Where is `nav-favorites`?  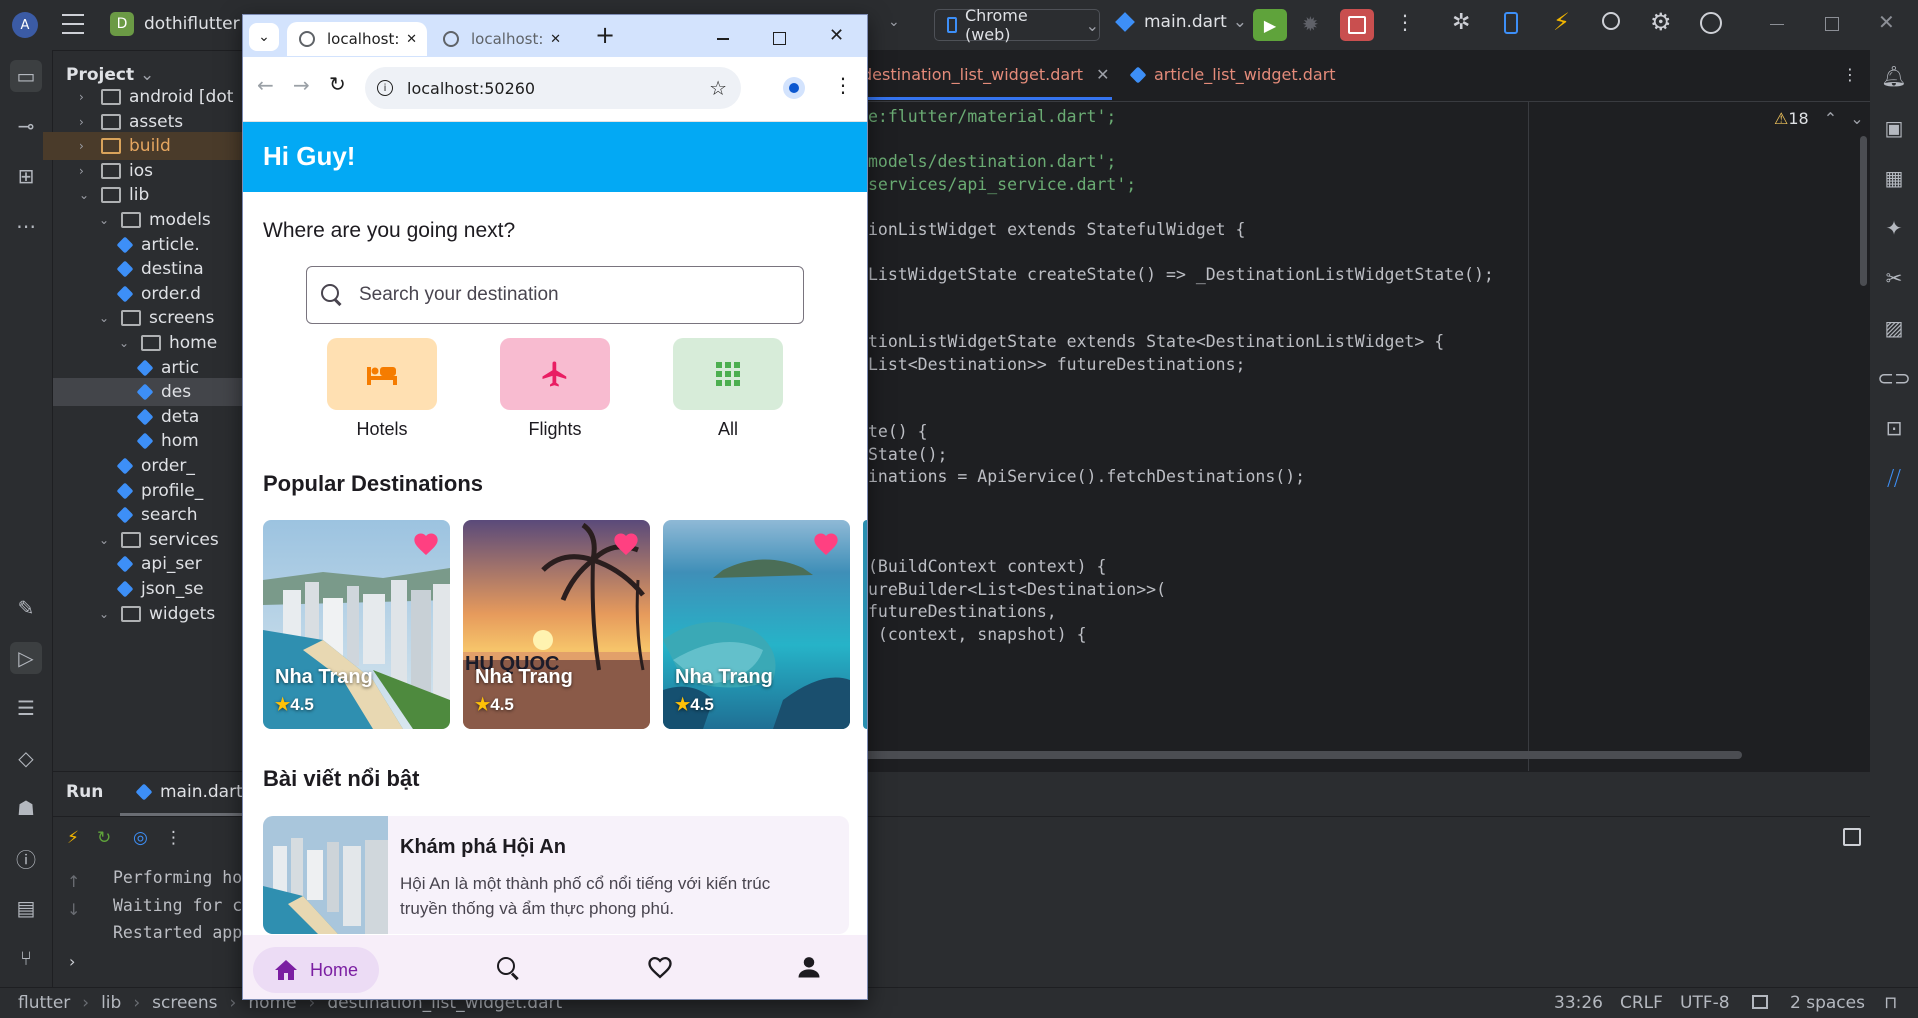 nav-favorites is located at coordinates (660, 969).